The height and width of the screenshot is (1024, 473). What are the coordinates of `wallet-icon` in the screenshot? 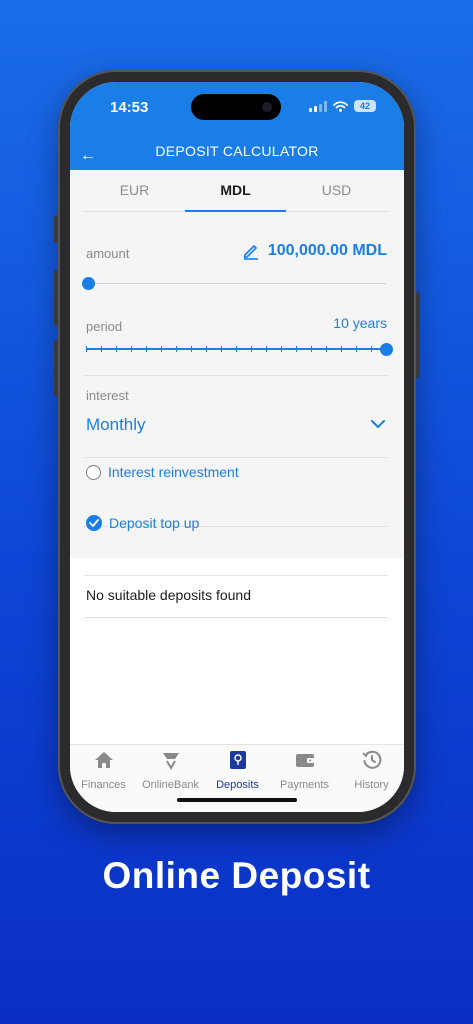 It's located at (304, 760).